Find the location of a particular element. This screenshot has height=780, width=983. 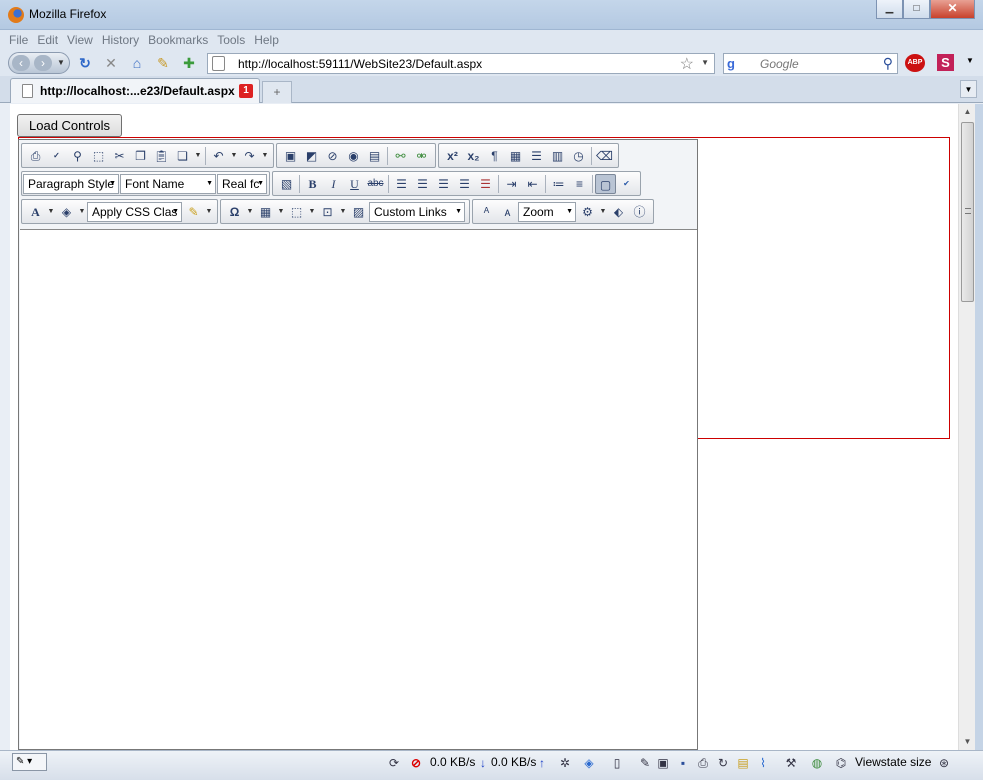

tools-icon: ⚒ is located at coordinates (791, 763).